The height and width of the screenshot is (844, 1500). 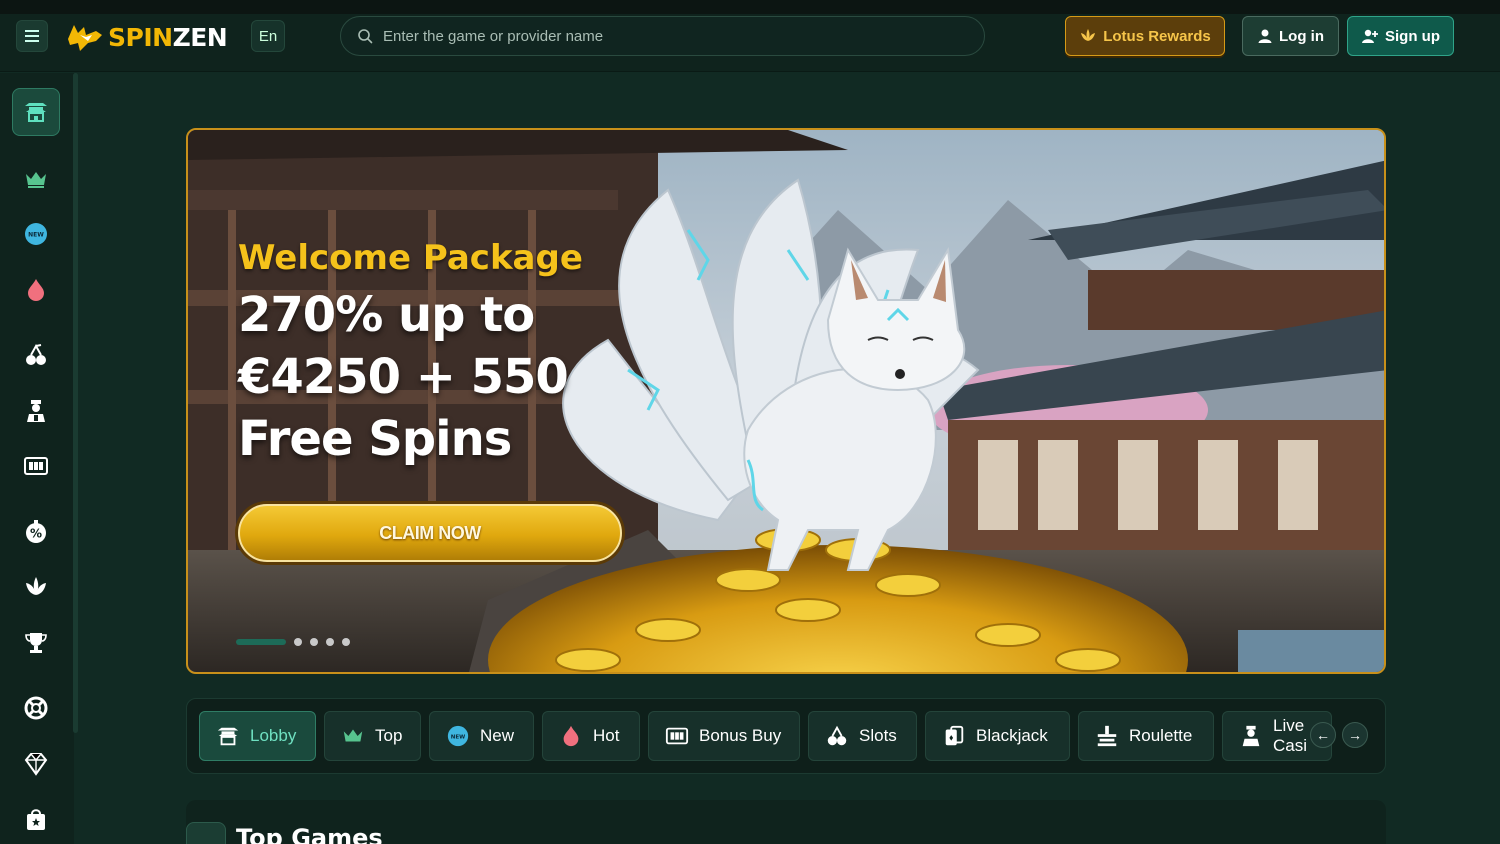 What do you see at coordinates (375, 439) in the screenshot?
I see `offer-line-3: Free Spins` at bounding box center [375, 439].